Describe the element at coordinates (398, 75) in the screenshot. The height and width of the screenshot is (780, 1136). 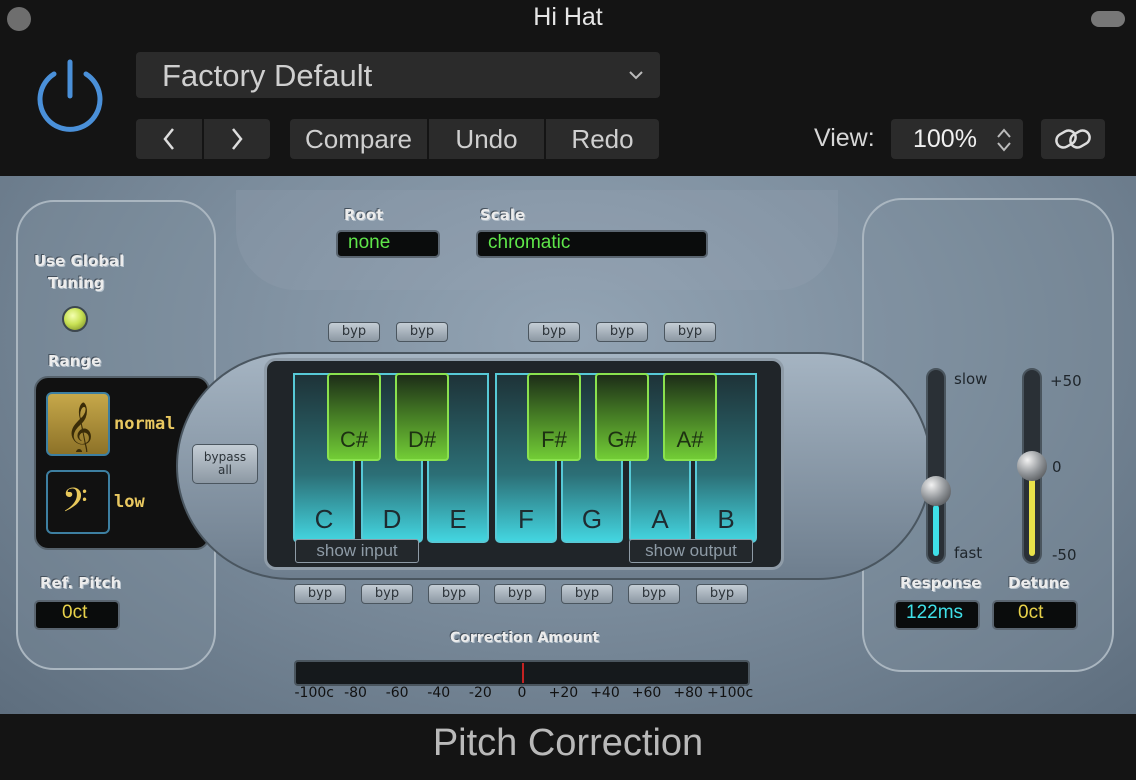
I see `preset-menu: Factory Default` at that location.